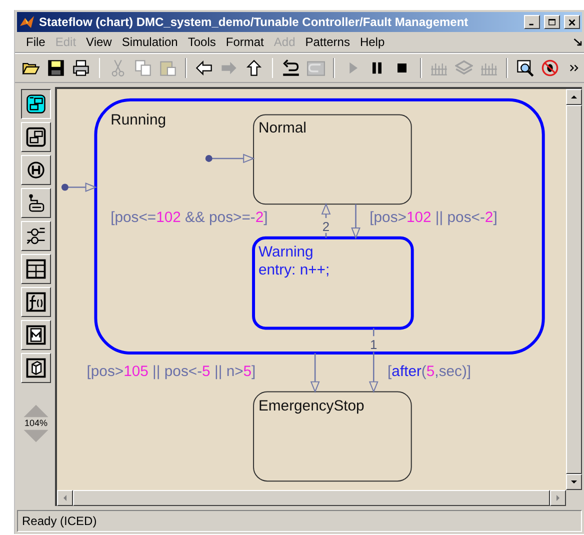 This screenshot has width=584, height=535. I want to click on junction-tool-button, so click(36, 236).